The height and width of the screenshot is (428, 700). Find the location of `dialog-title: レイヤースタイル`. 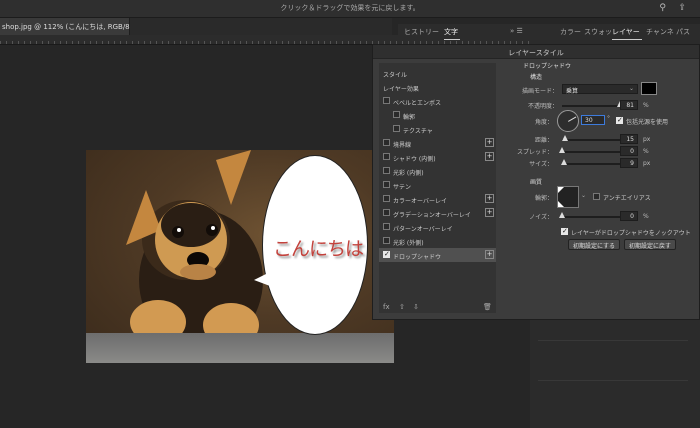

dialog-title: レイヤースタイル is located at coordinates (536, 52).